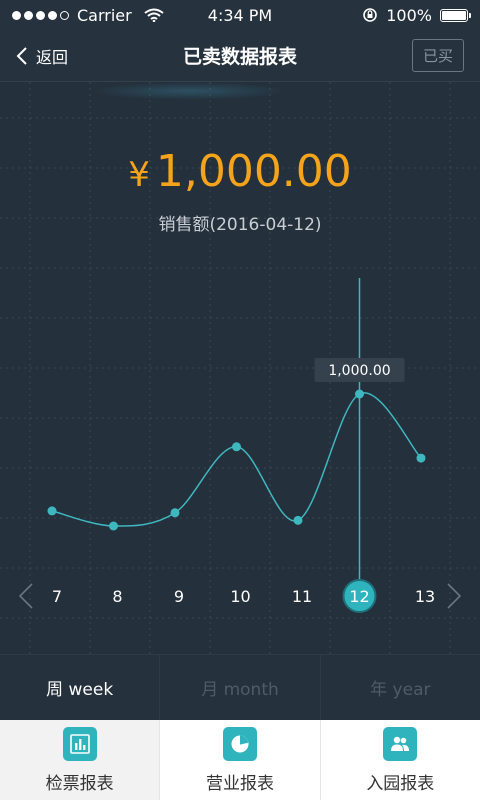 The image size is (480, 800). Describe the element at coordinates (34, 56) in the screenshot. I see `back-button: 返回` at that location.